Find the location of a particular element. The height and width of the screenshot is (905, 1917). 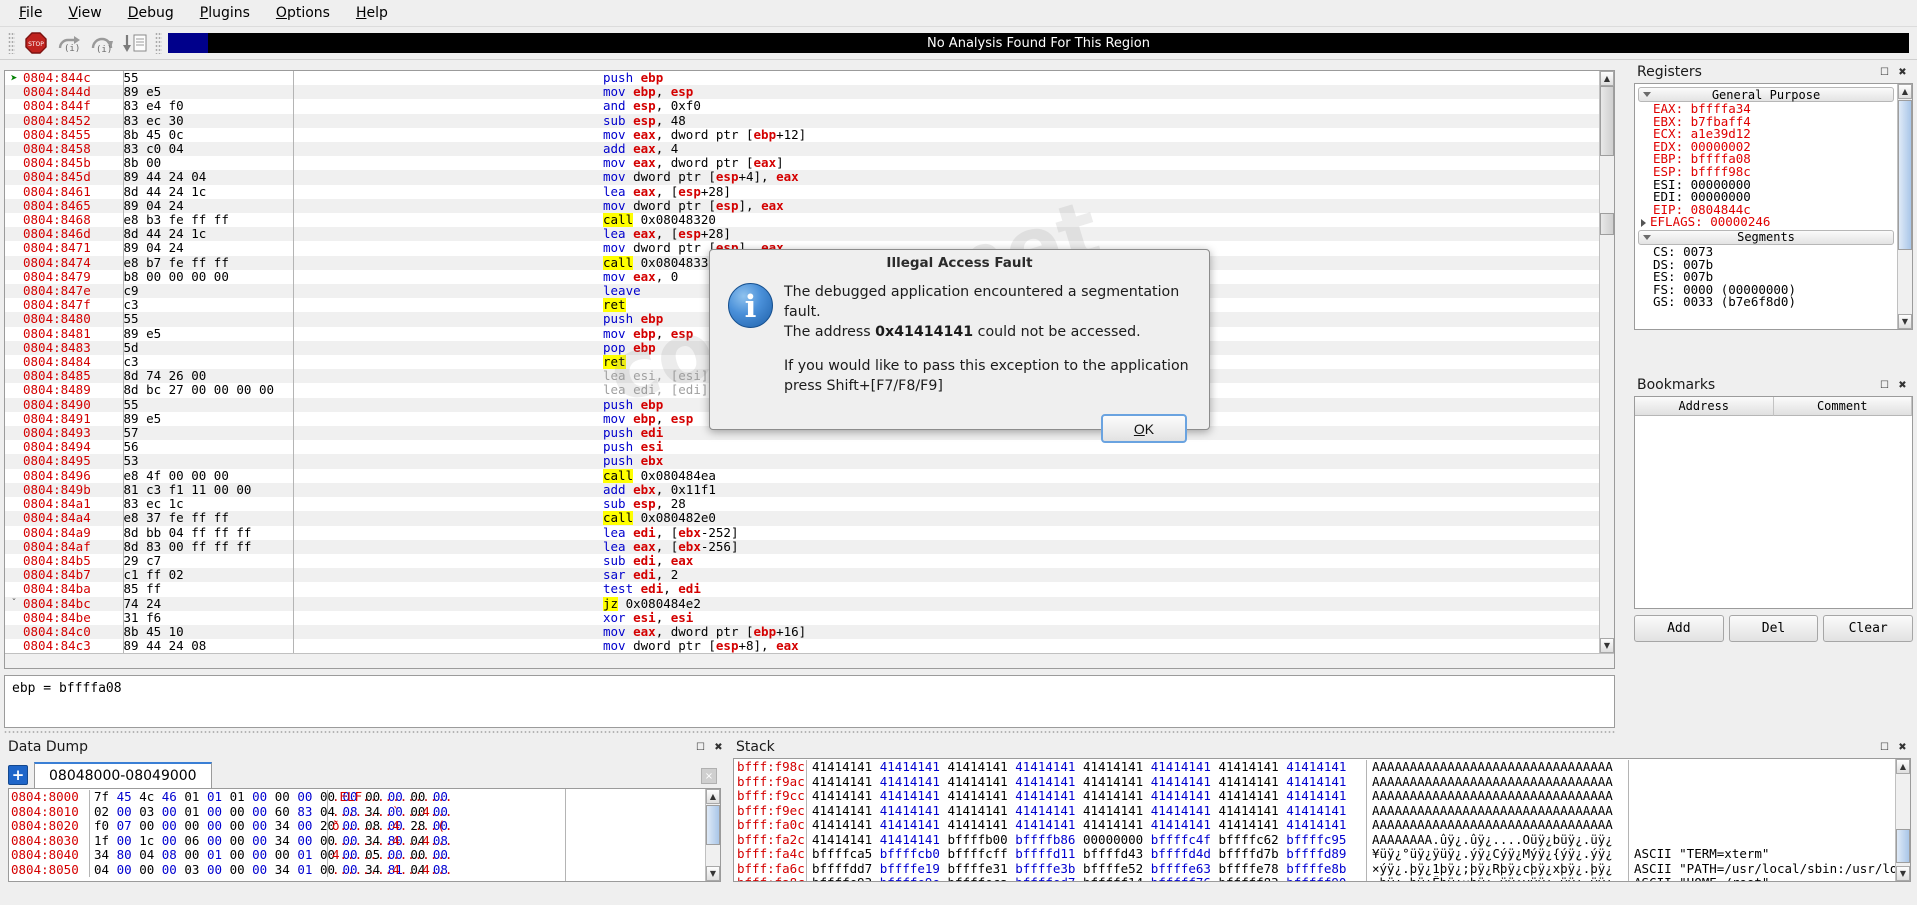

disassembly-row: 0804:845b 8b 00 mov eax, dword ptr [eax] is located at coordinates (802, 163).